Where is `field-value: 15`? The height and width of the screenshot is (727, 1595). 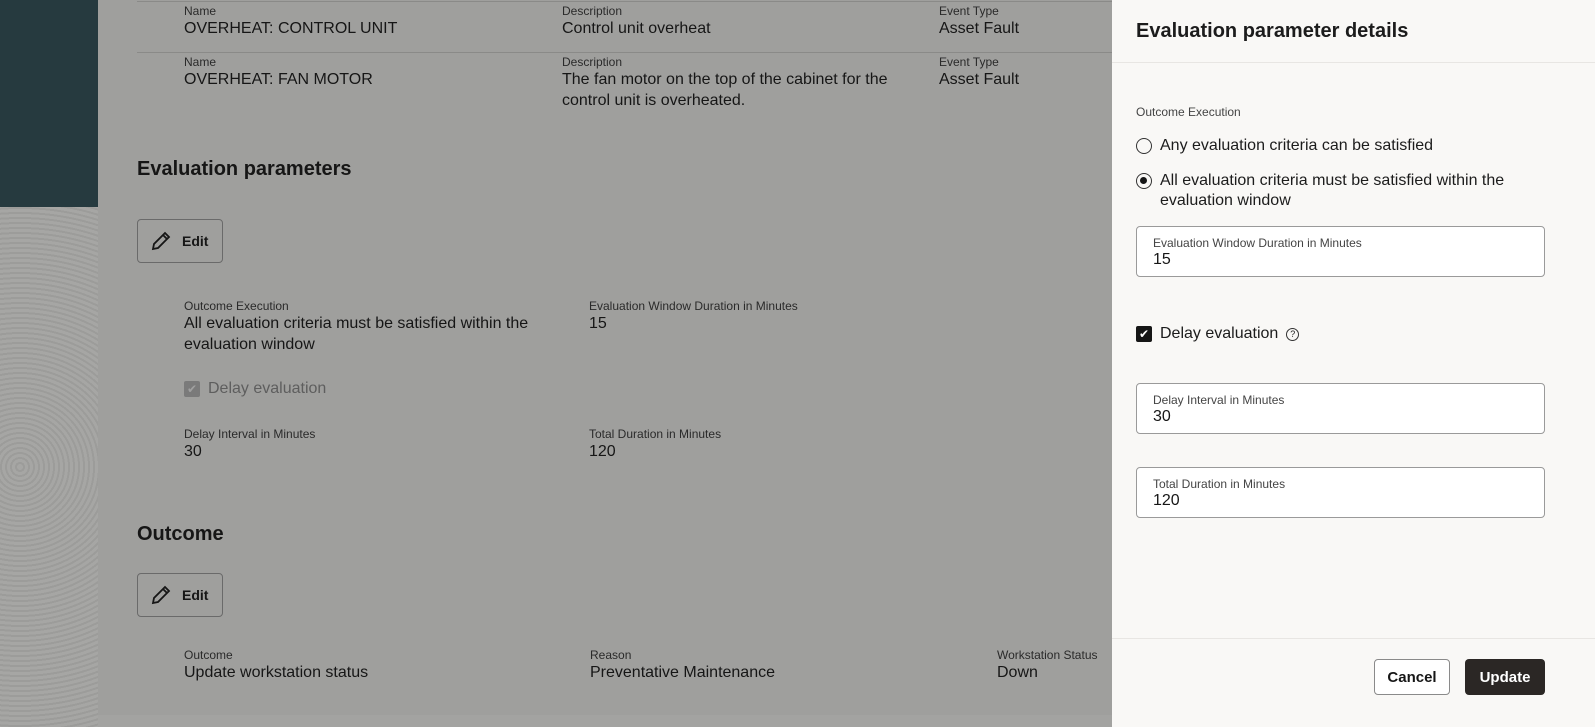
field-value: 15 is located at coordinates (1340, 260).